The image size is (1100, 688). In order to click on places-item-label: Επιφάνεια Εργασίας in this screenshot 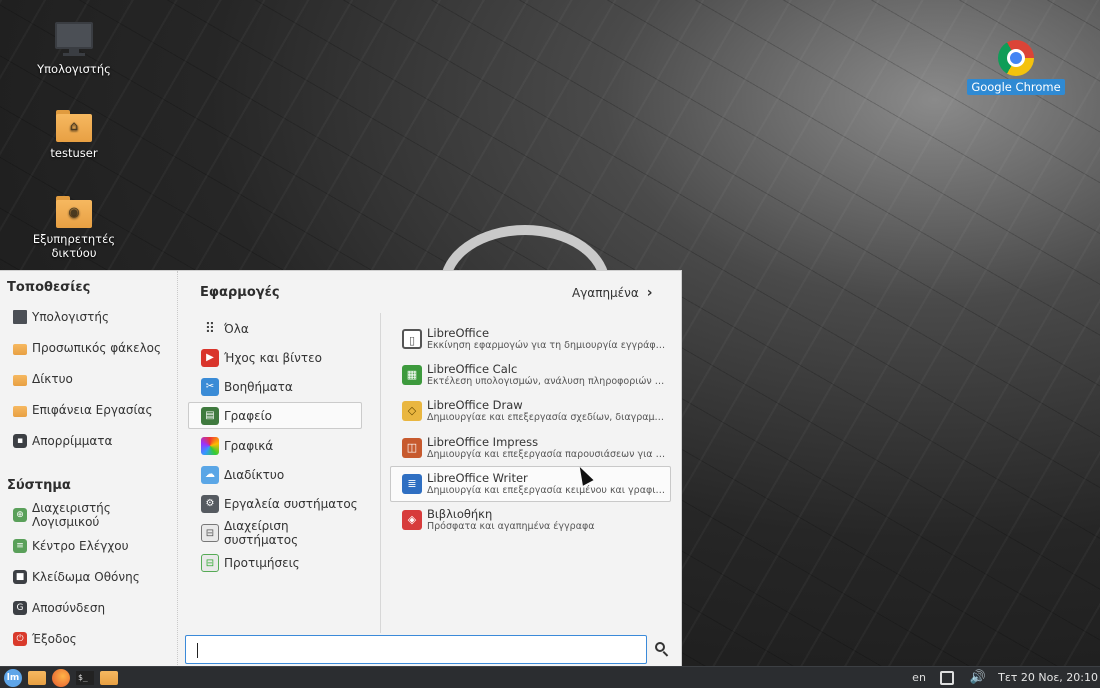, I will do `click(92, 410)`.